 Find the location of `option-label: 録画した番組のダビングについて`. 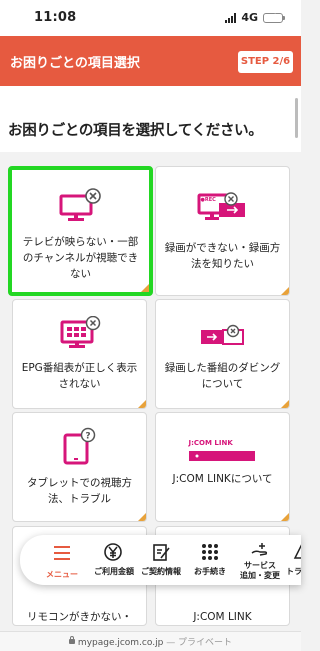

option-label: 録画した番組のダビングについて is located at coordinates (222, 376).